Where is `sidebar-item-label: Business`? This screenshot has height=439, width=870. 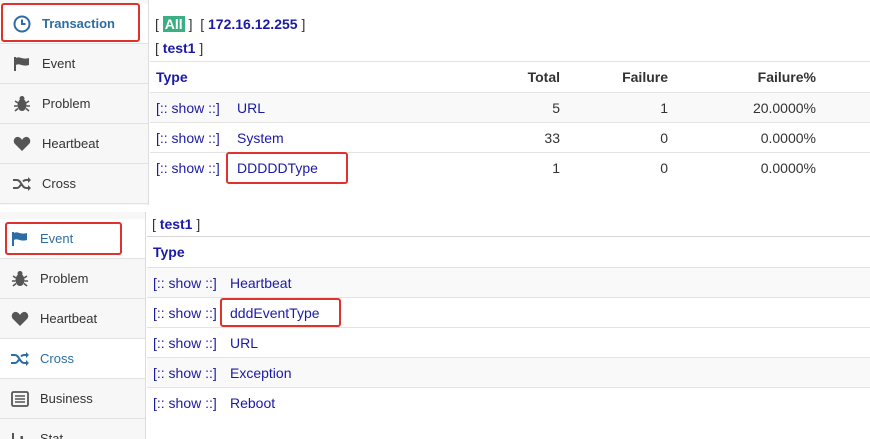 sidebar-item-label: Business is located at coordinates (66, 398).